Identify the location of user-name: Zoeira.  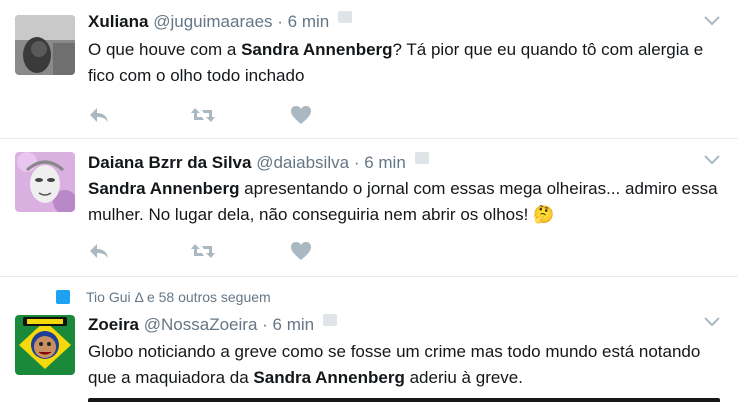
(113, 324).